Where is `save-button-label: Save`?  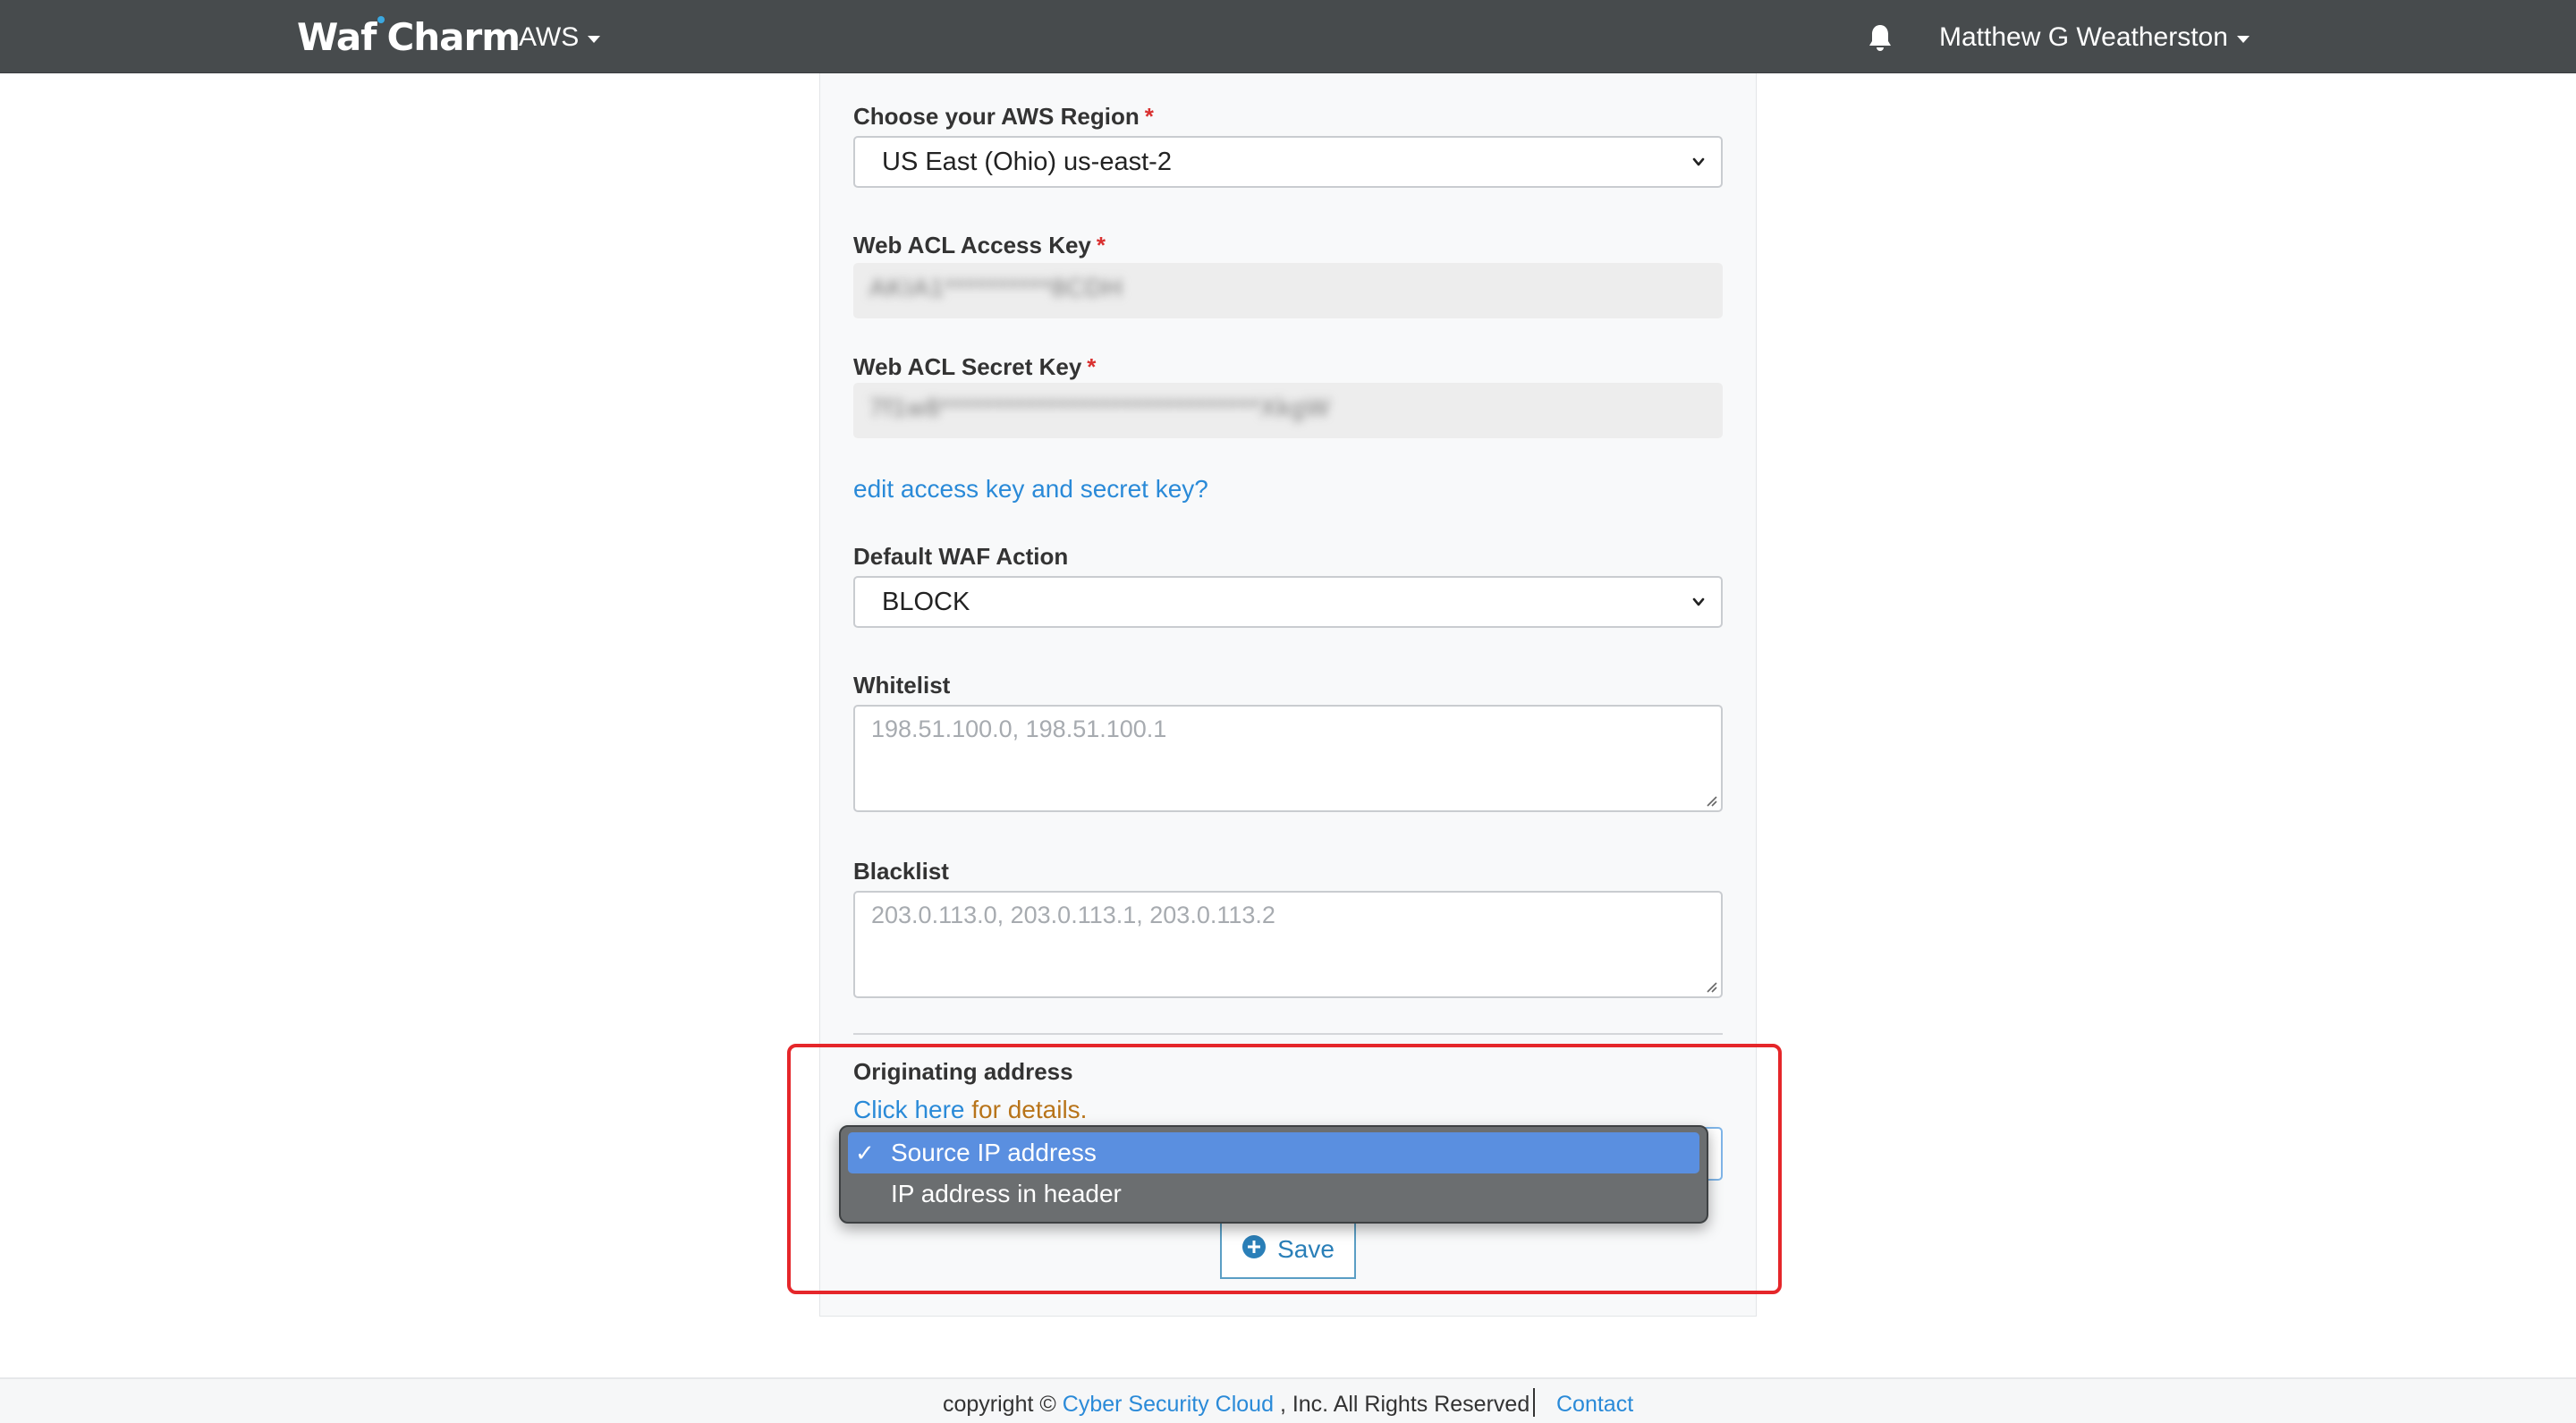
save-button-label: Save is located at coordinates (1306, 1249).